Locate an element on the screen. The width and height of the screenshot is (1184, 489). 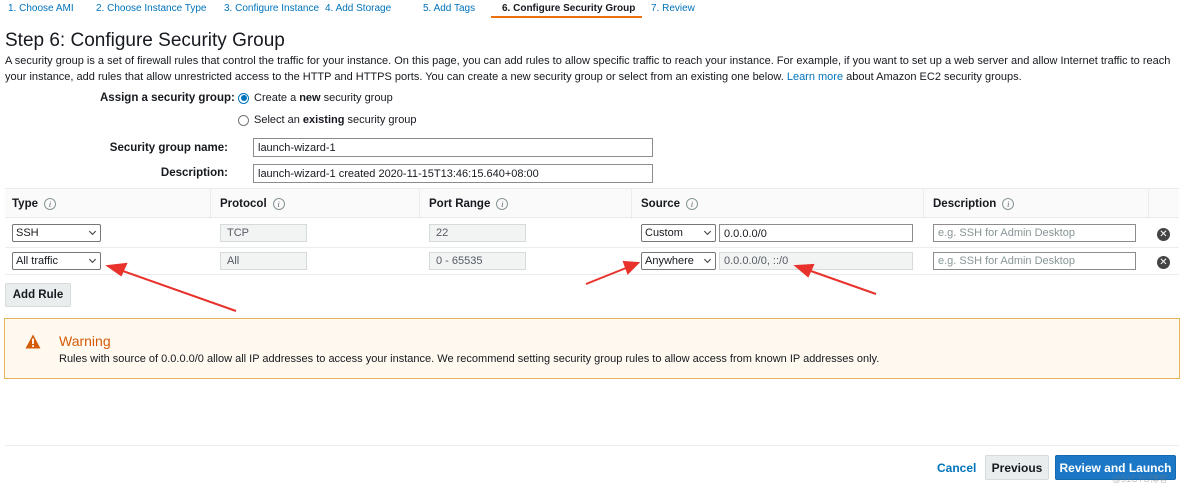
column-type: Type i is located at coordinates (34, 204).